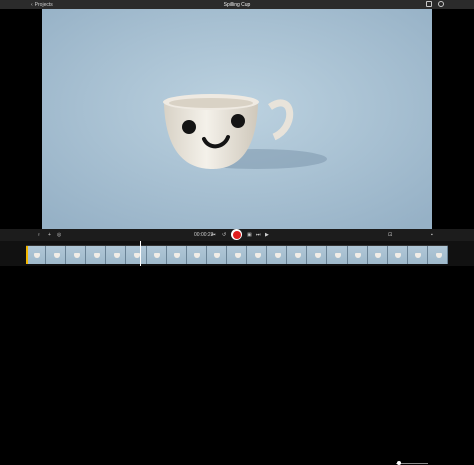 This screenshot has height=465, width=474. What do you see at coordinates (213, 235) in the screenshot?
I see `skip-back-icon: ⏮` at bounding box center [213, 235].